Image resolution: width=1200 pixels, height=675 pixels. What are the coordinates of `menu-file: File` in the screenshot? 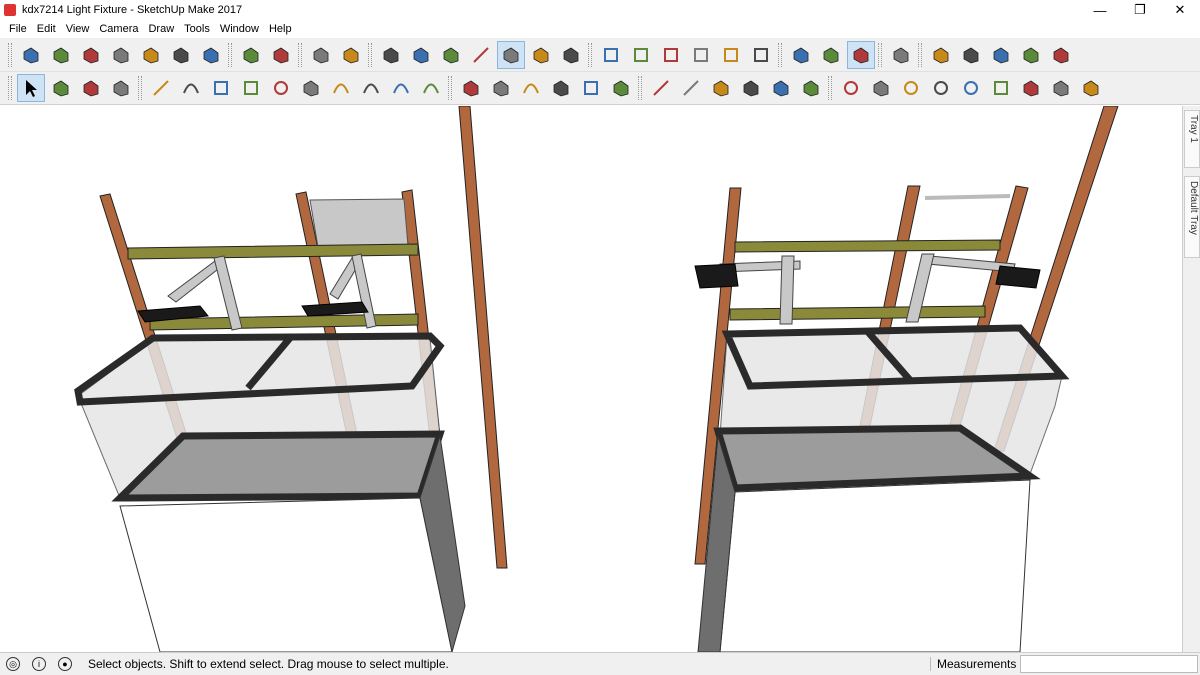 It's located at (18, 29).